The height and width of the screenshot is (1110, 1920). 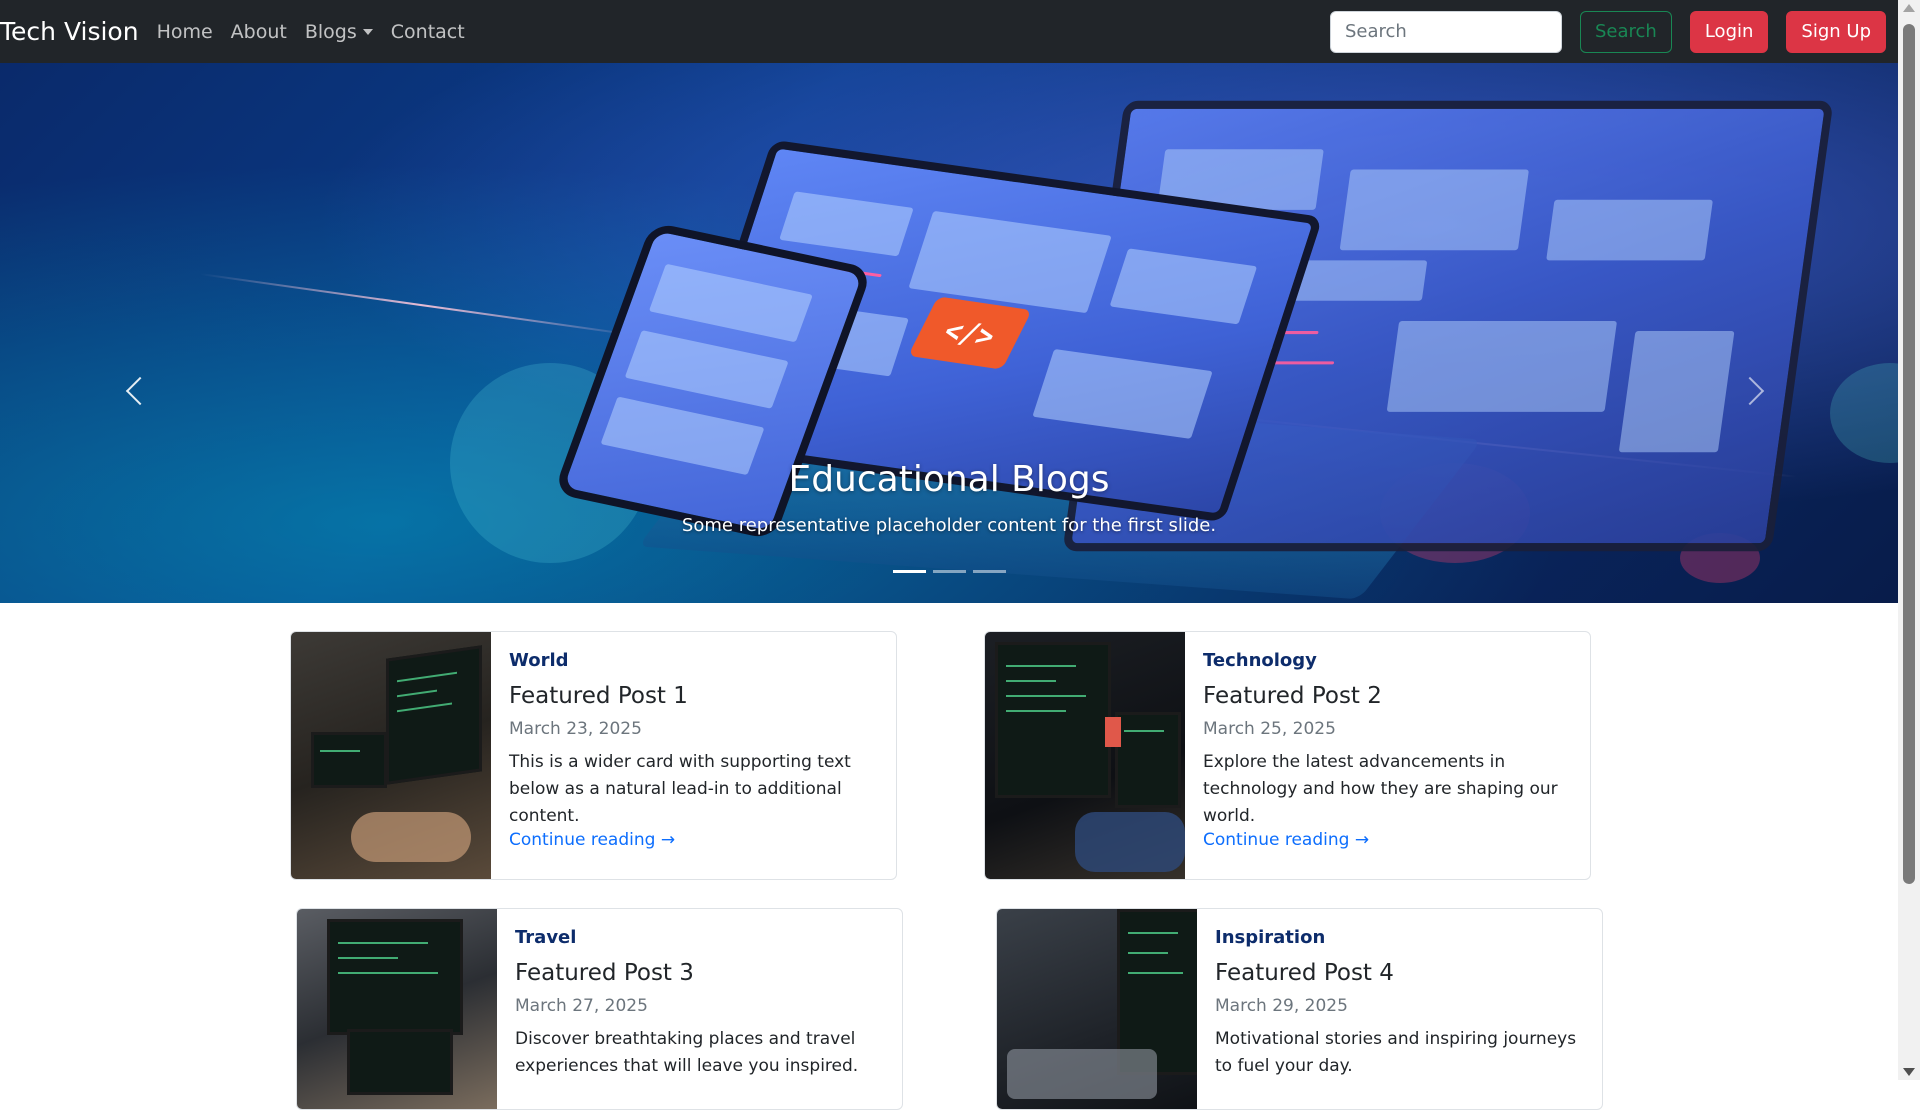 I want to click on nav-contact: Contact, so click(x=428, y=32).